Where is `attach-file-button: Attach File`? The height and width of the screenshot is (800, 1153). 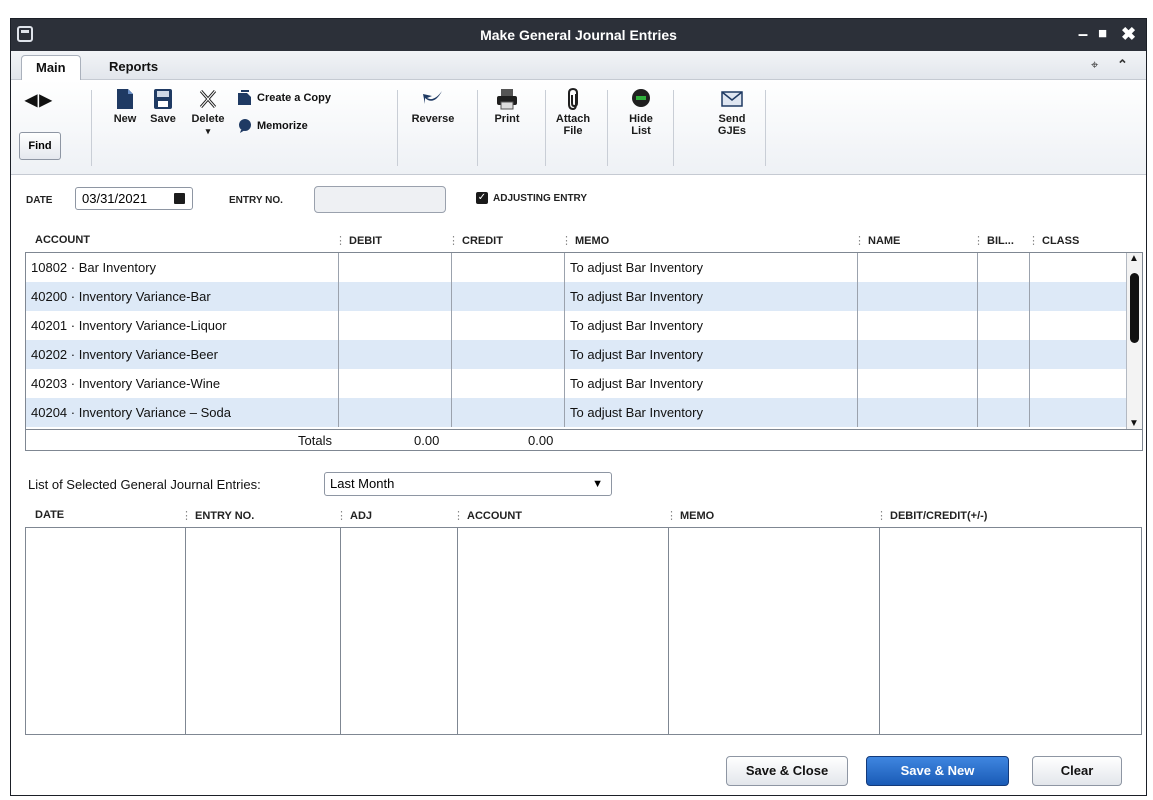
attach-file-button: Attach File is located at coordinates (573, 112).